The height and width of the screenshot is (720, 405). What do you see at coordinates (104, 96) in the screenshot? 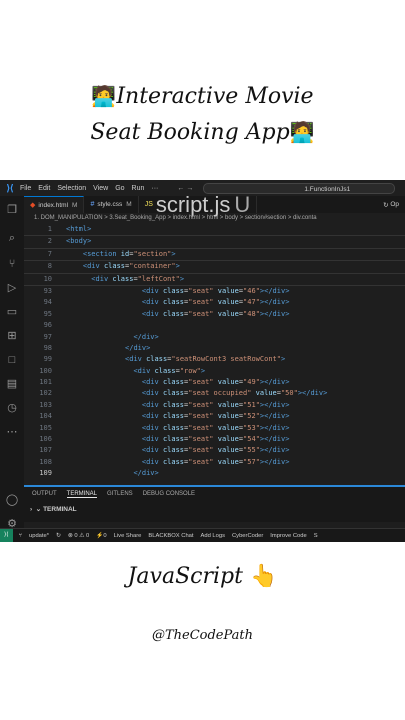
I see `technologist-emoji: 🧑‍💻` at bounding box center [104, 96].